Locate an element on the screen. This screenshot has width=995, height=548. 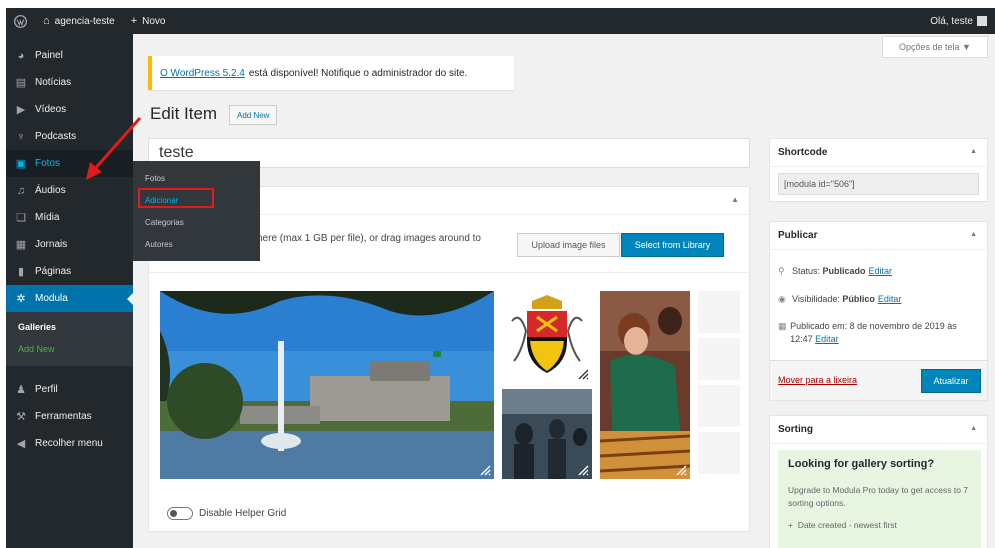
shortcode-metabox: Shortcode ▲ [modula id="506"] is located at coordinates (878, 170).